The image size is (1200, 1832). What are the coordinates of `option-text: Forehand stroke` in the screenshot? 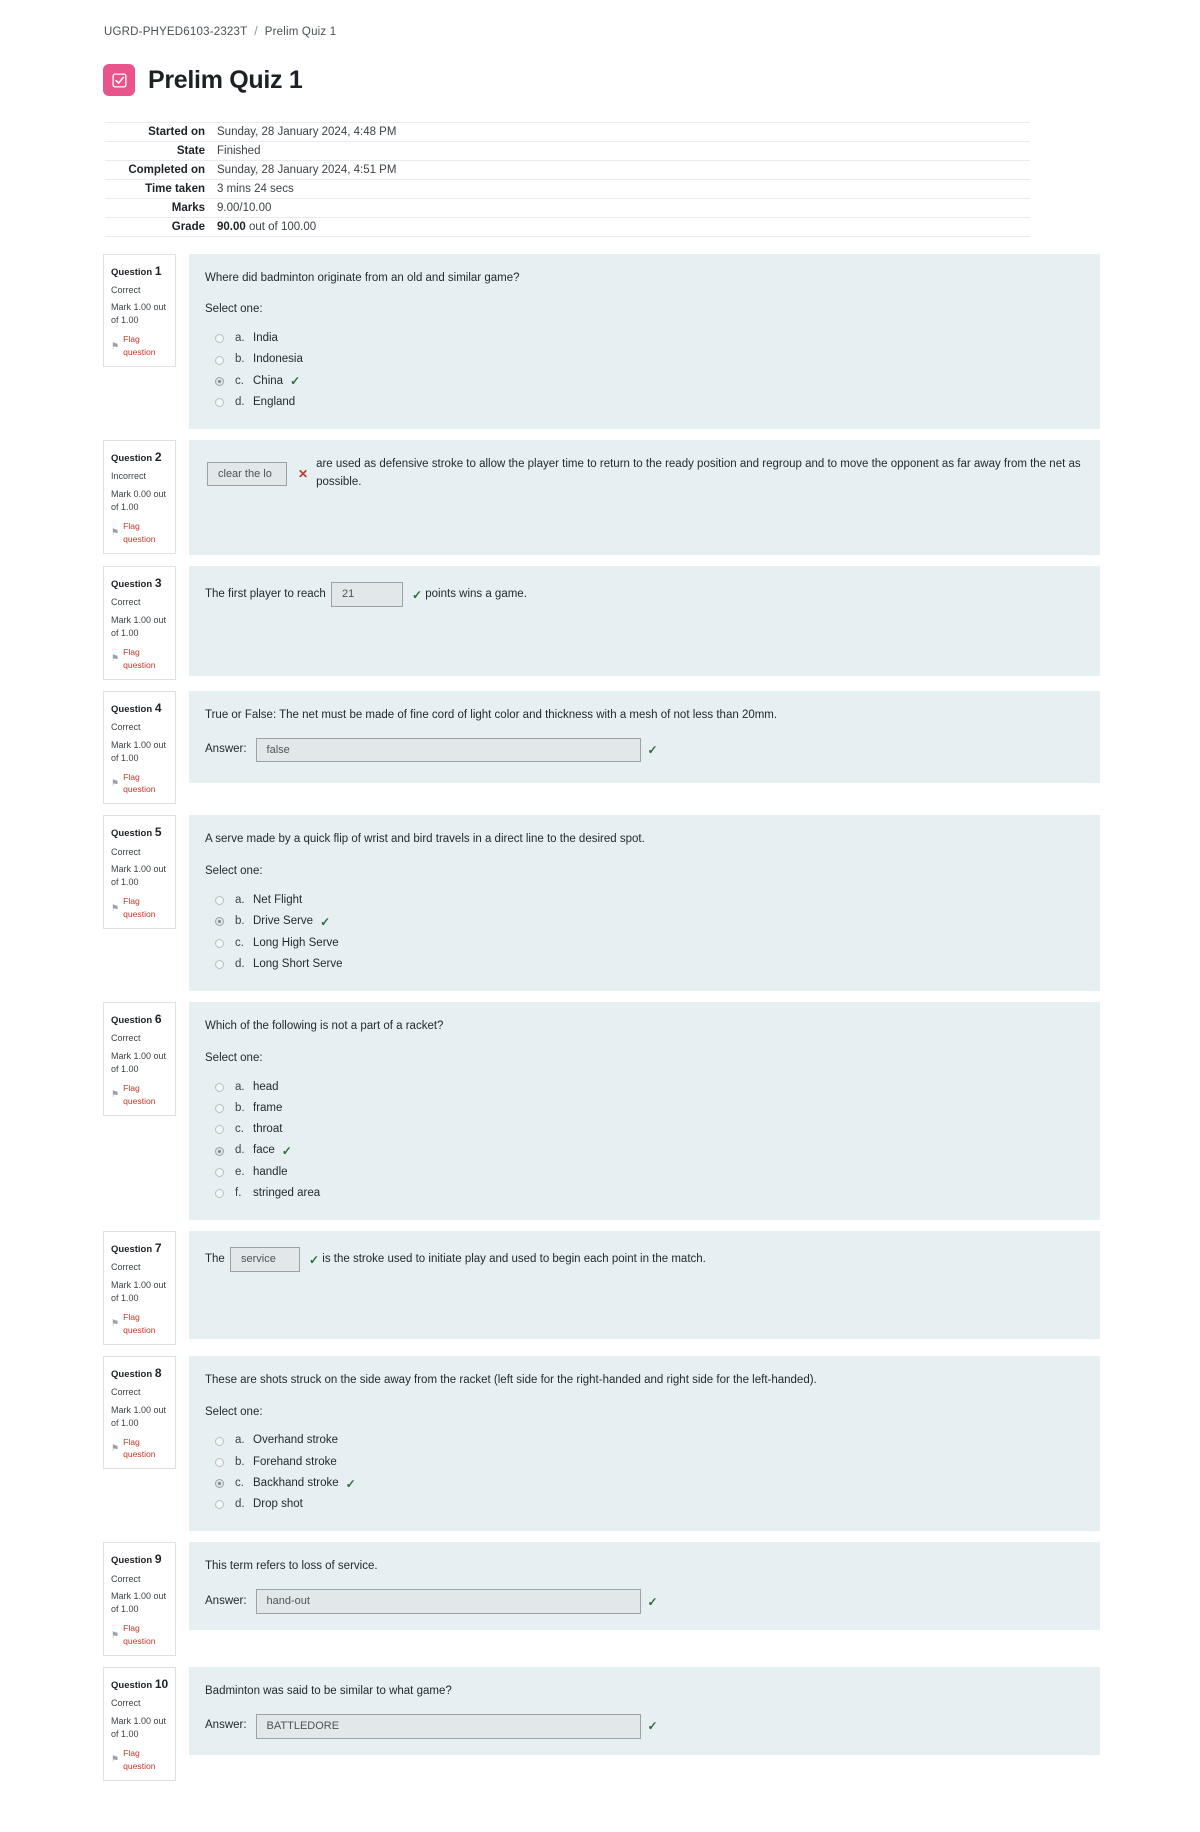 It's located at (295, 1461).